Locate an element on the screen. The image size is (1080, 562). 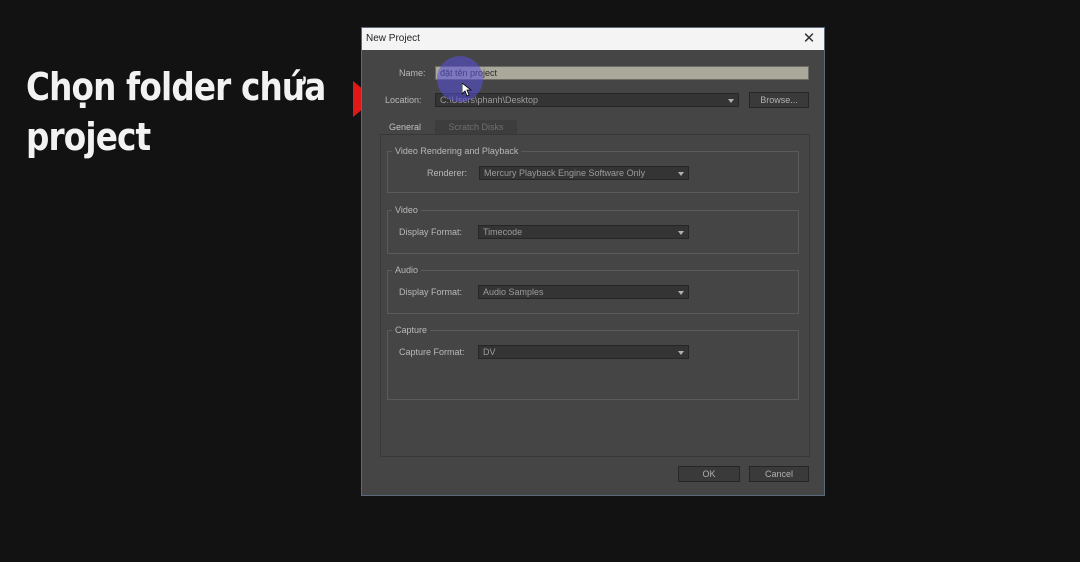
capture-group: Capture Capture Format: DV is located at coordinates (593, 362).